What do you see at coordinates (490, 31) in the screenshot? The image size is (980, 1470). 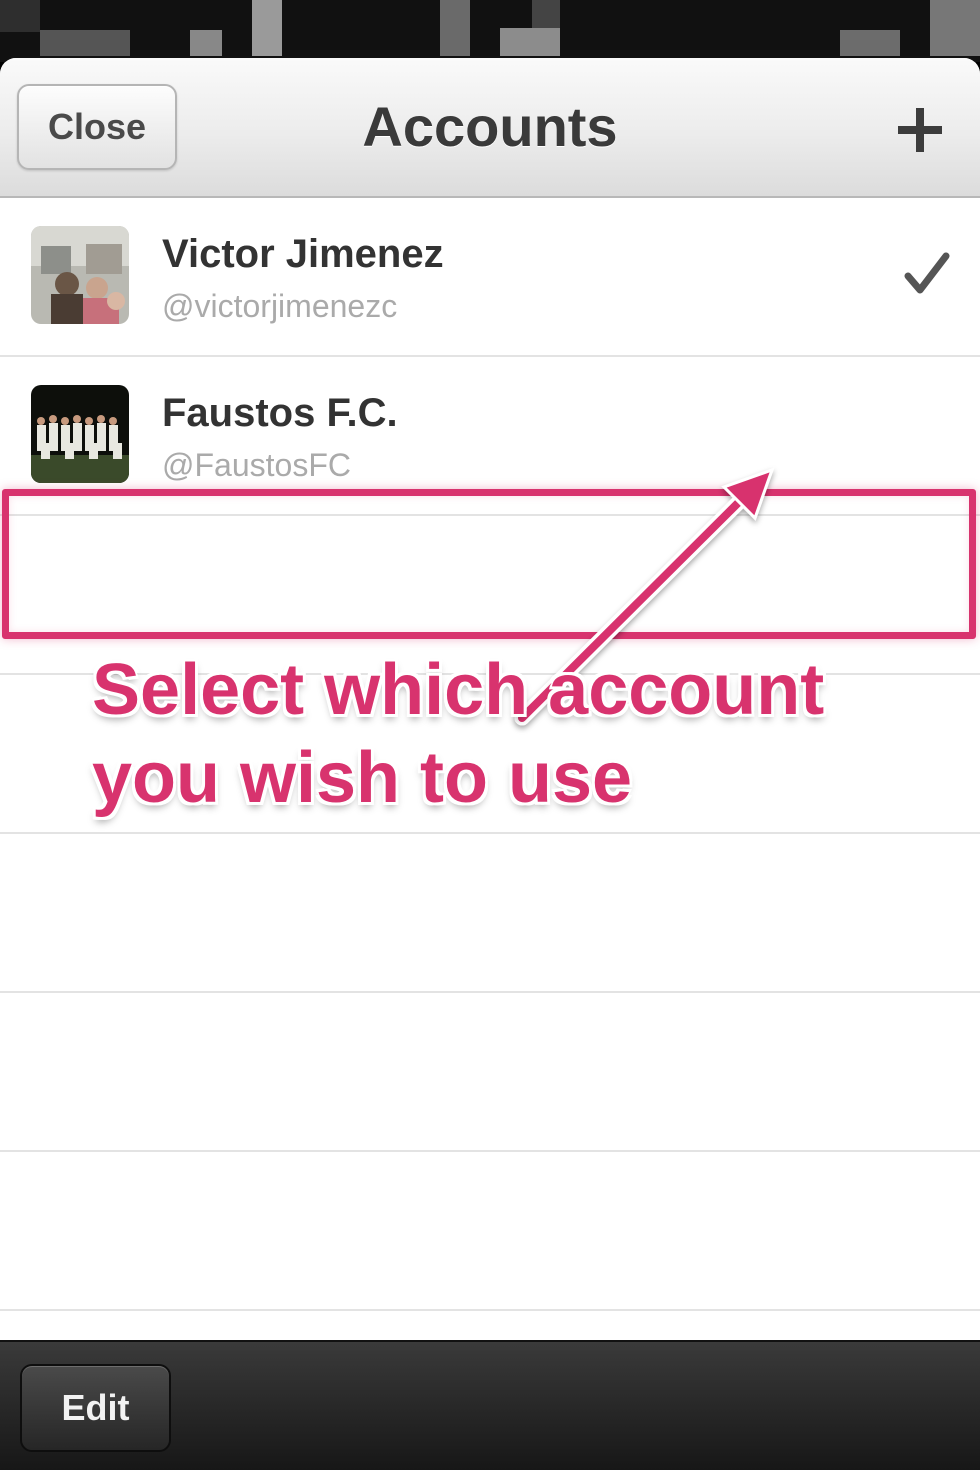 I see `blurred-background-strip` at bounding box center [490, 31].